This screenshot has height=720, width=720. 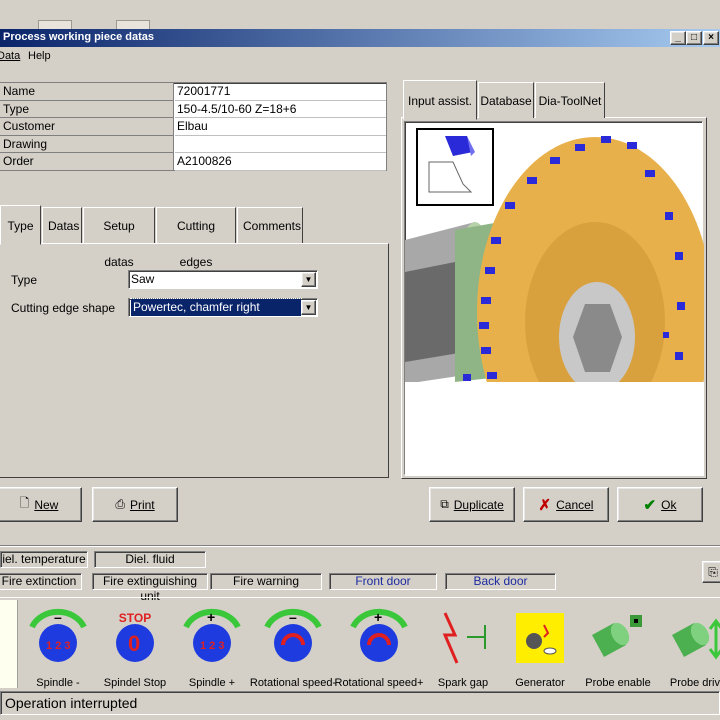 I want to click on customer-field: Elbau, so click(x=280, y=127).